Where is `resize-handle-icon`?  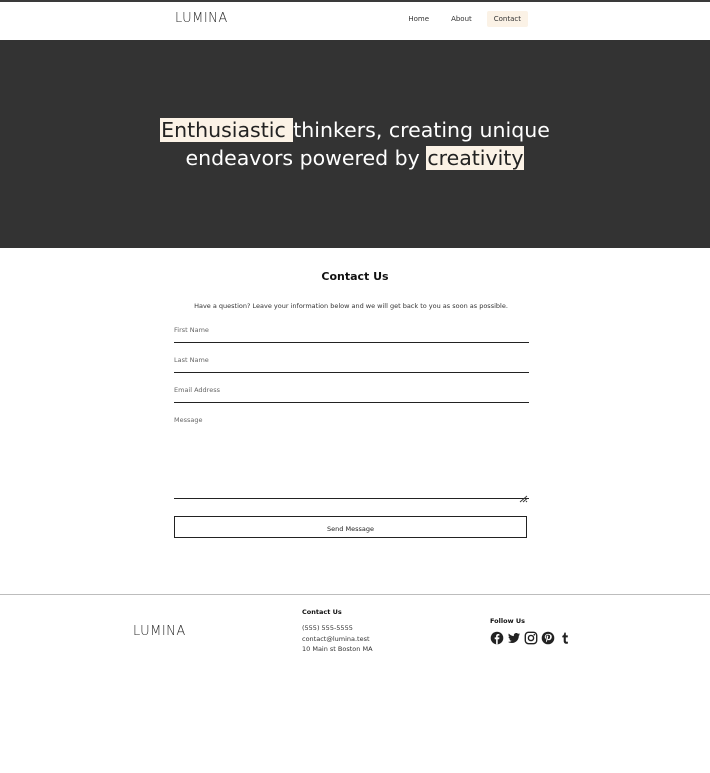 resize-handle-icon is located at coordinates (523, 495).